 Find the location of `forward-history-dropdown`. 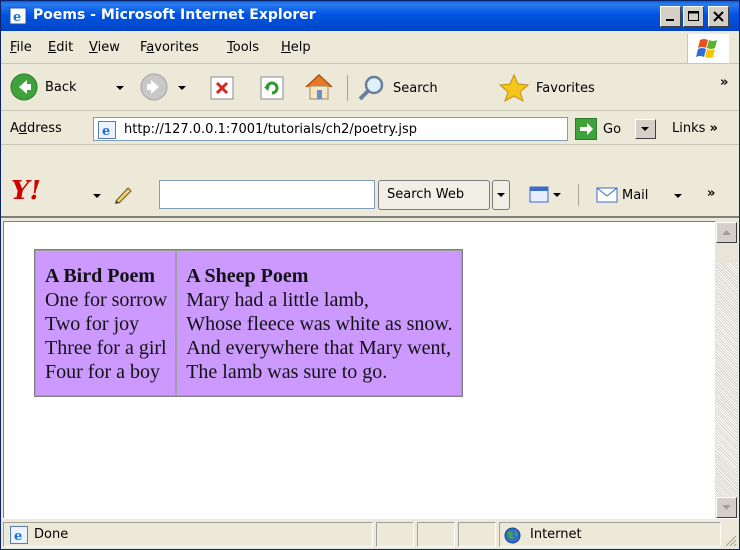

forward-history-dropdown is located at coordinates (182, 88).